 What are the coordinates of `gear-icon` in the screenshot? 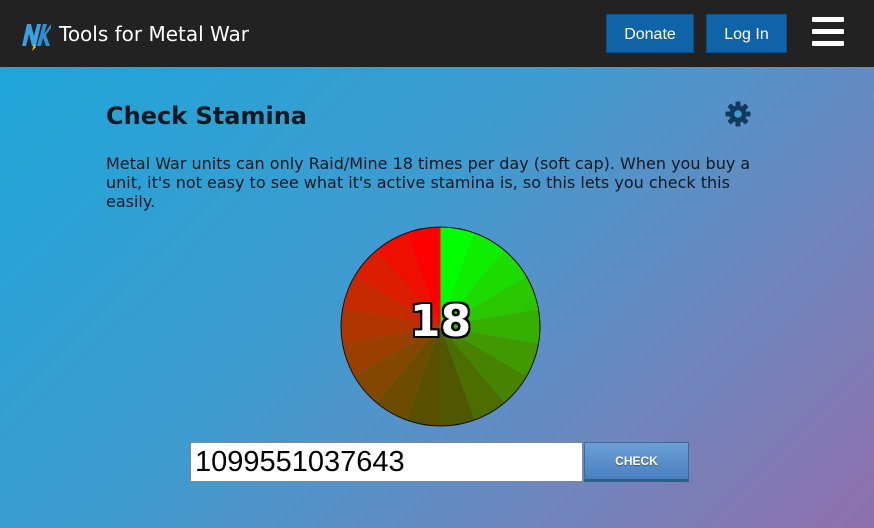 It's located at (738, 114).